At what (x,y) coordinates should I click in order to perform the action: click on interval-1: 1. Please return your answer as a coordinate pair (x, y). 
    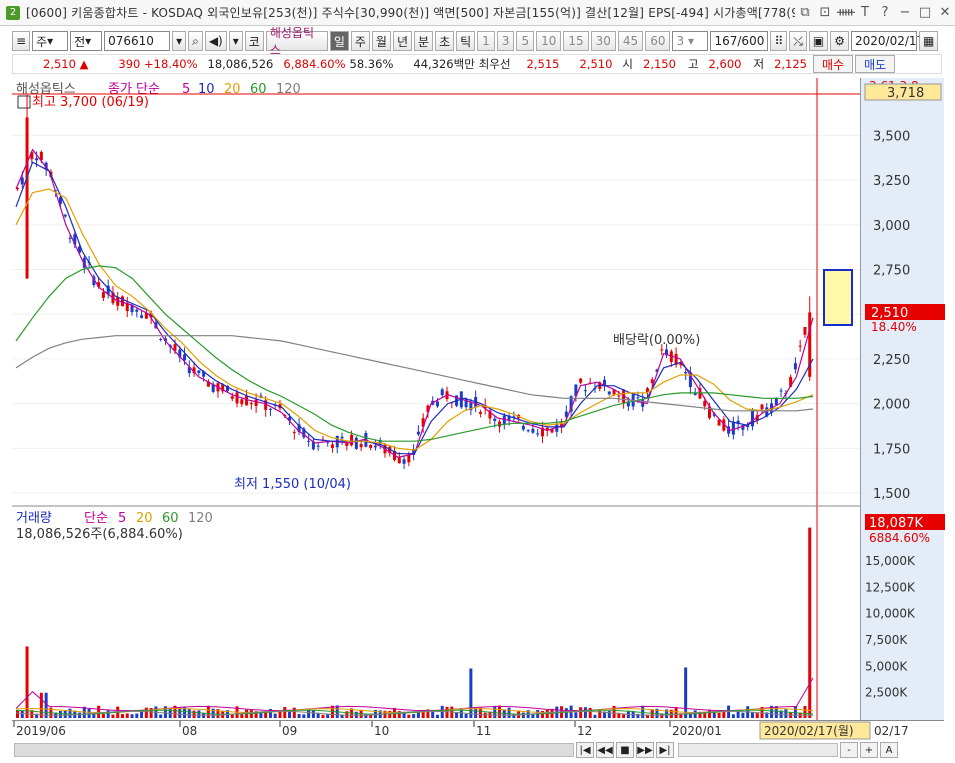
    Looking at the image, I should click on (486, 41).